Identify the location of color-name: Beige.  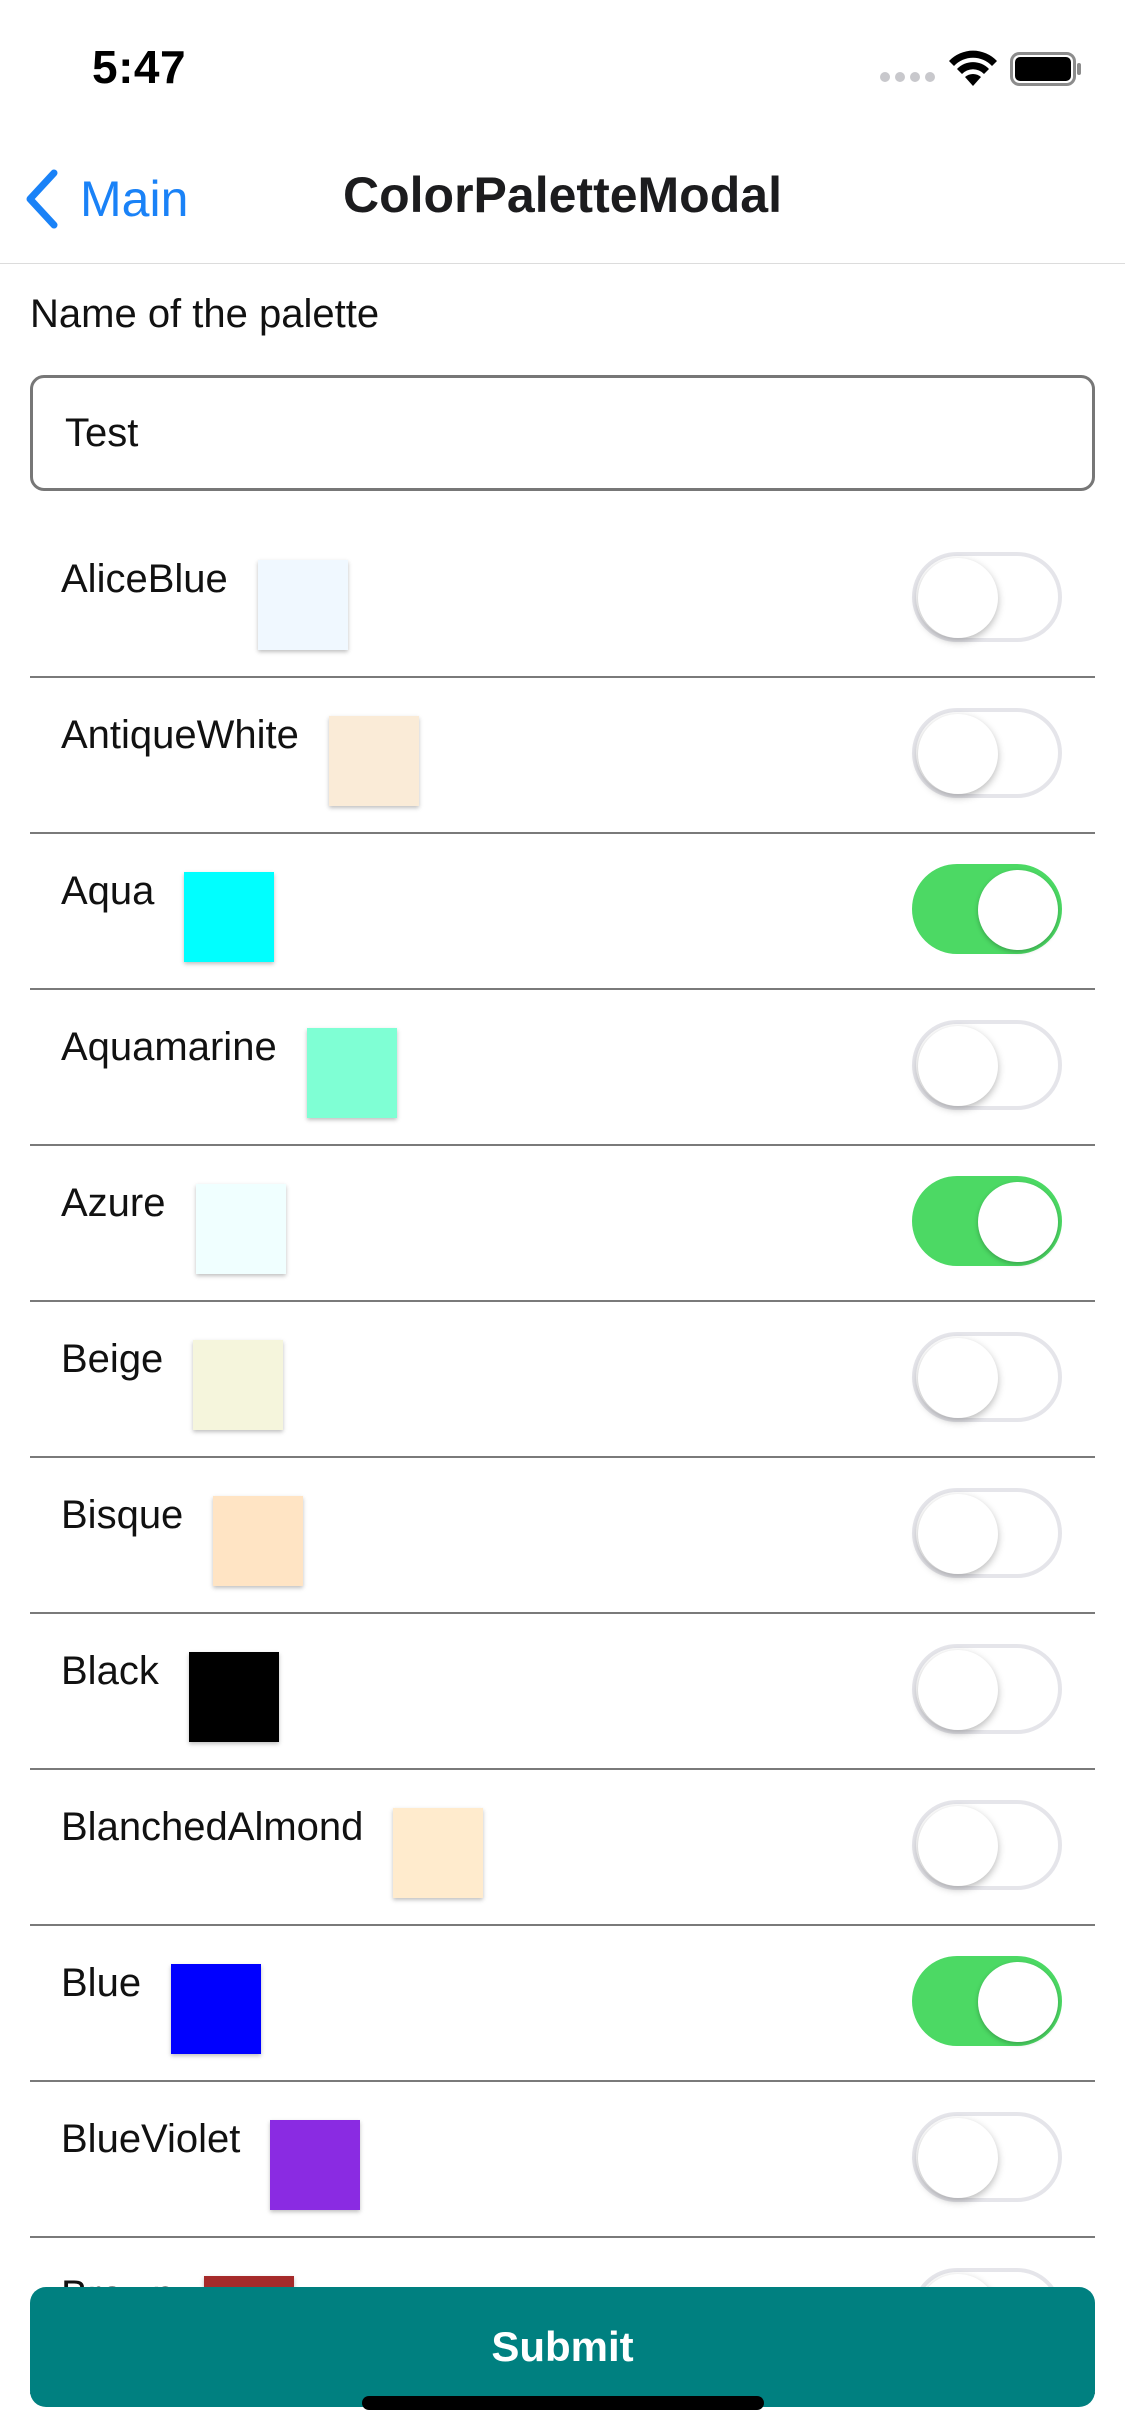
(112, 1359).